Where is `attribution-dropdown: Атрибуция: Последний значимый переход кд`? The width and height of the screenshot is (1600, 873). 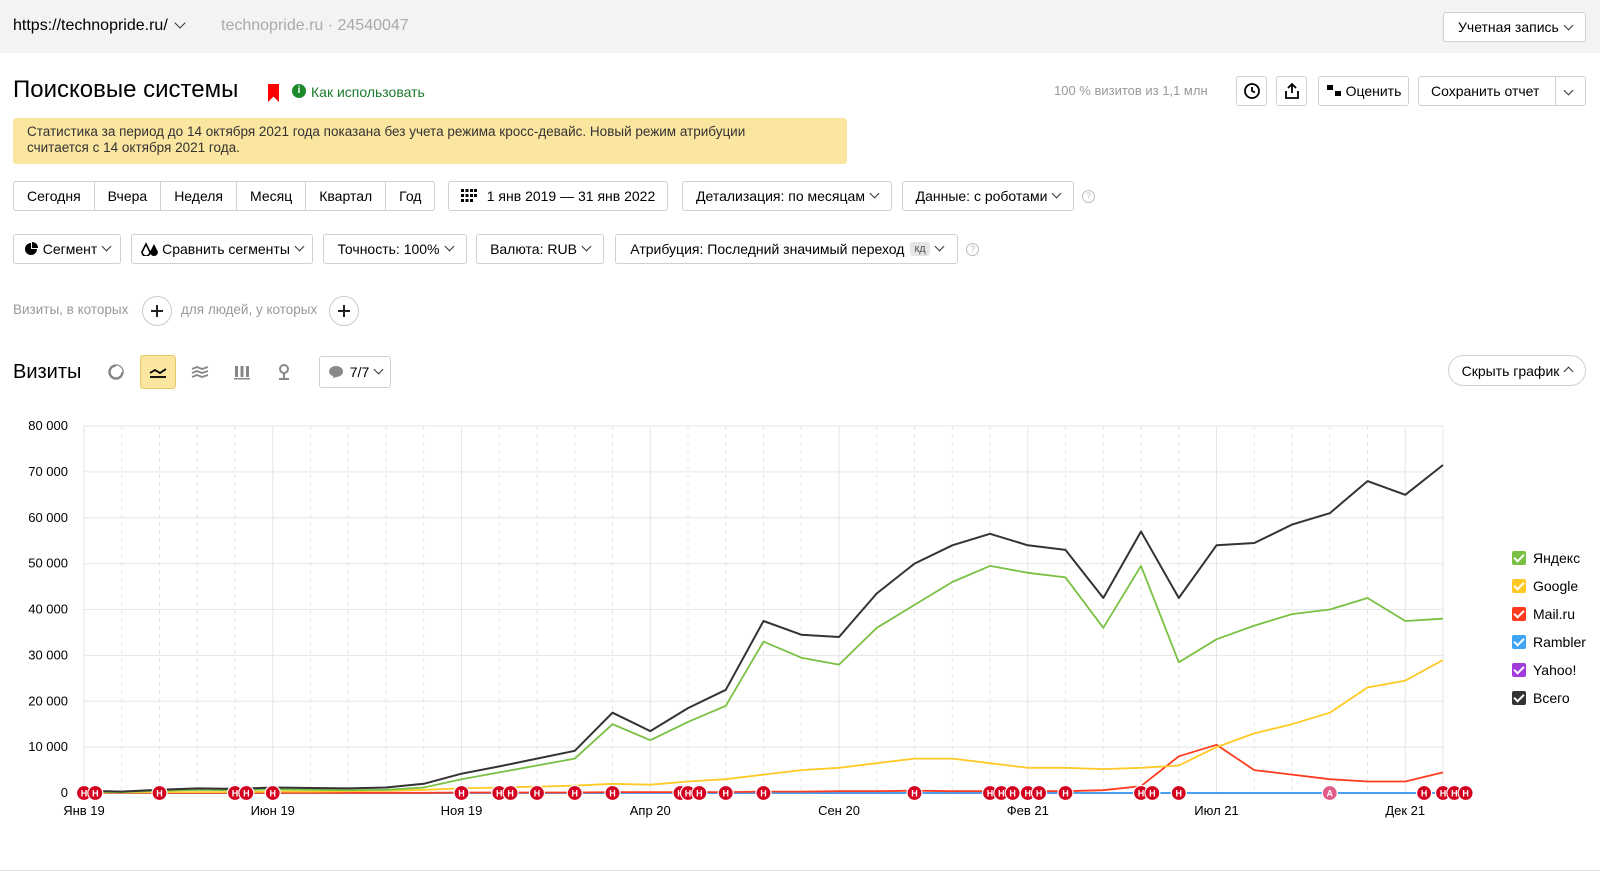
attribution-dropdown: Атрибуция: Последний значимый переход кд is located at coordinates (786, 249).